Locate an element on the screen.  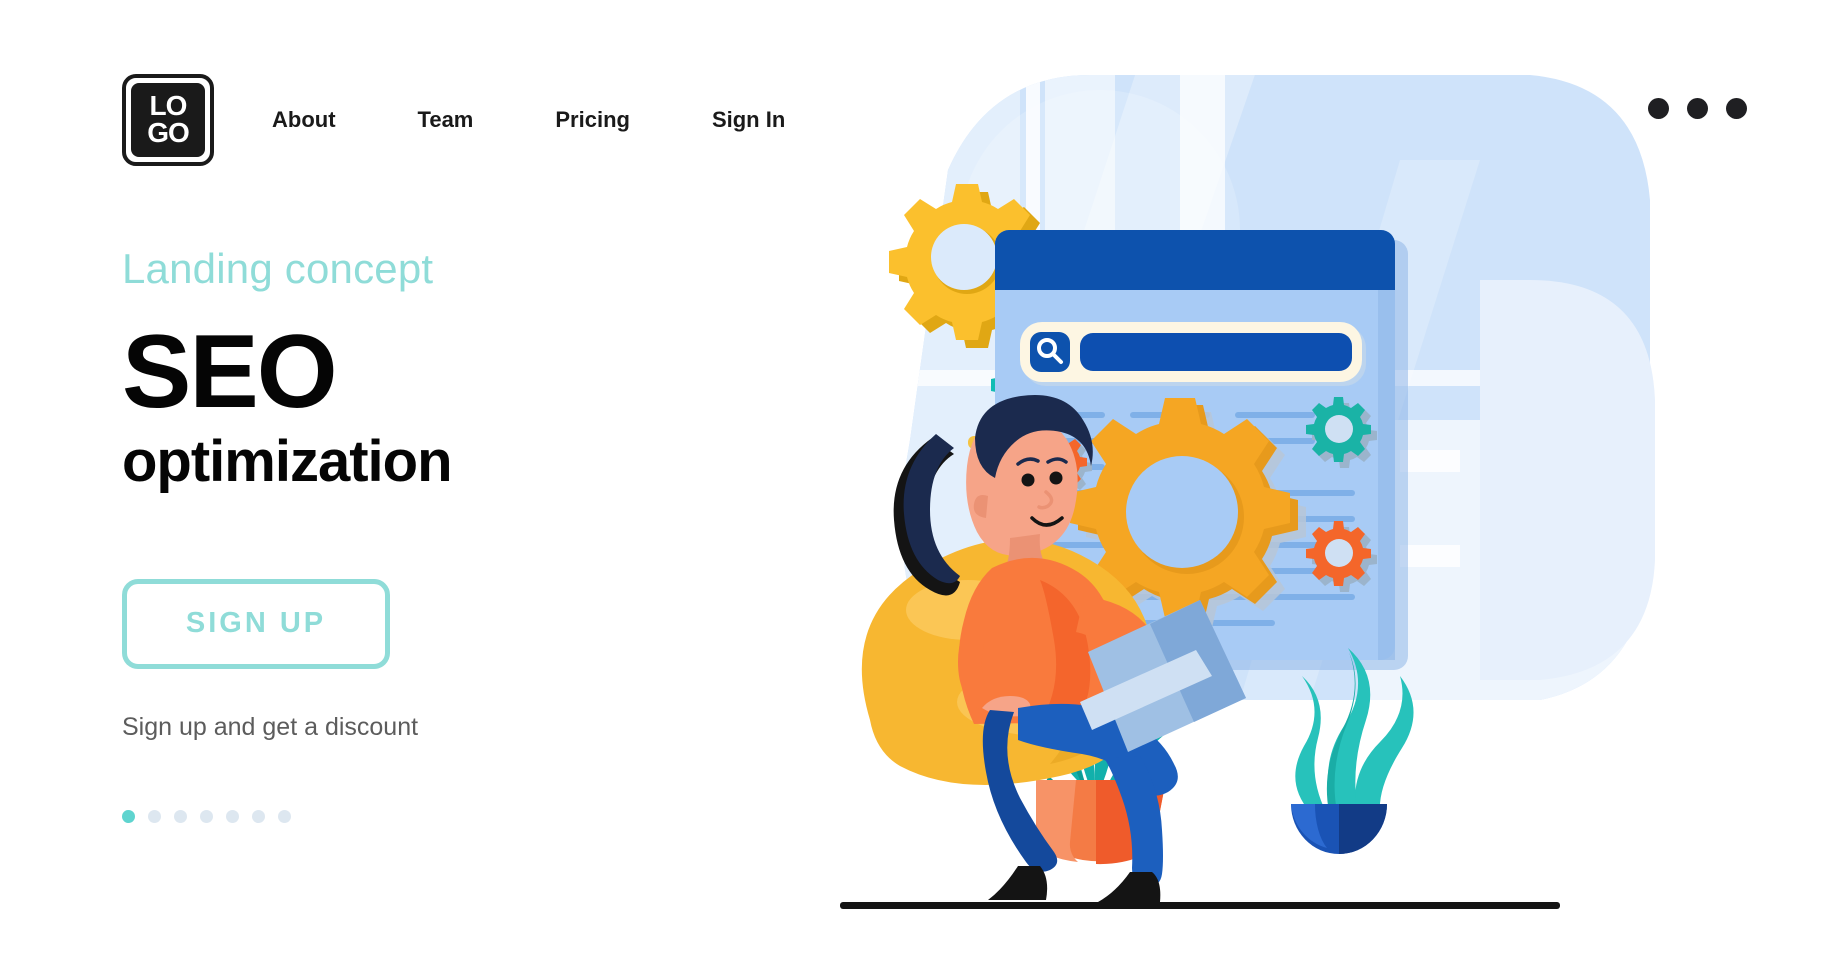
search-bar is located at coordinates (1193, 354).